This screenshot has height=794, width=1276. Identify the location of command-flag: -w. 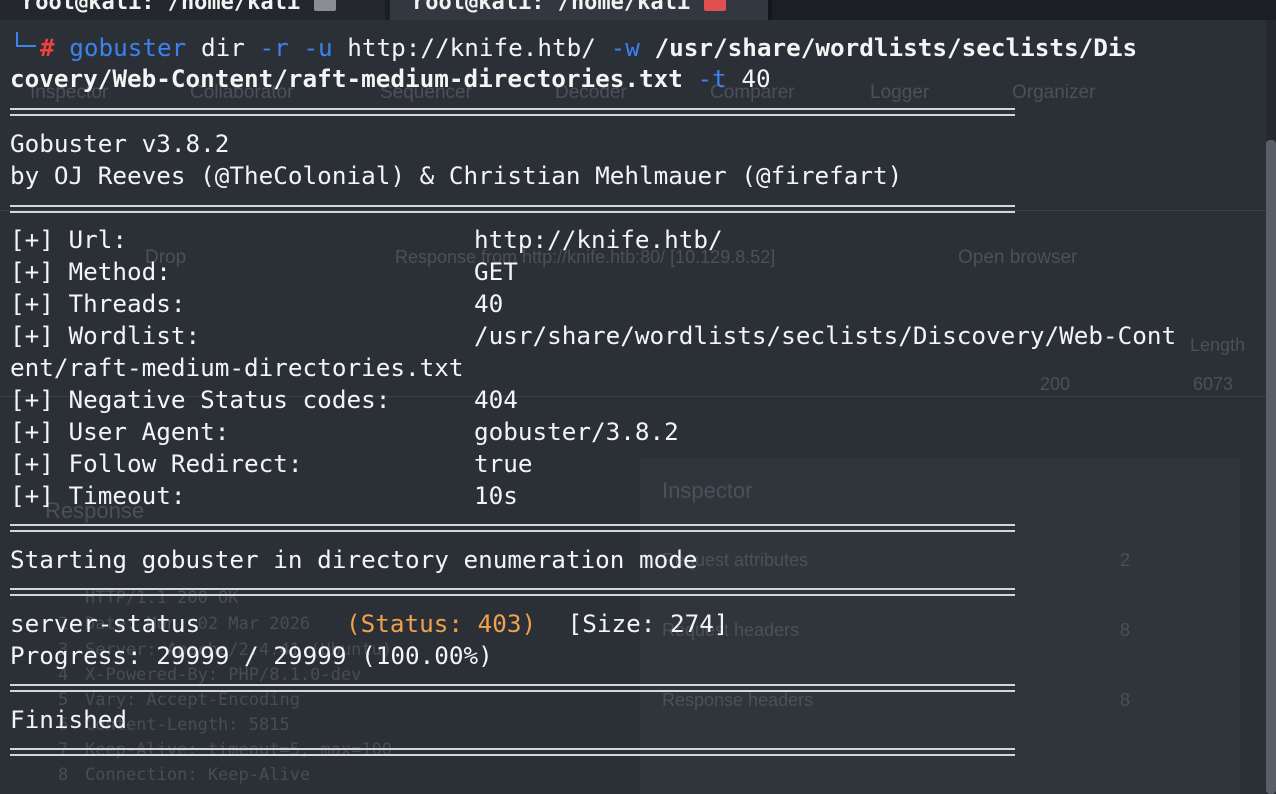
(625, 47).